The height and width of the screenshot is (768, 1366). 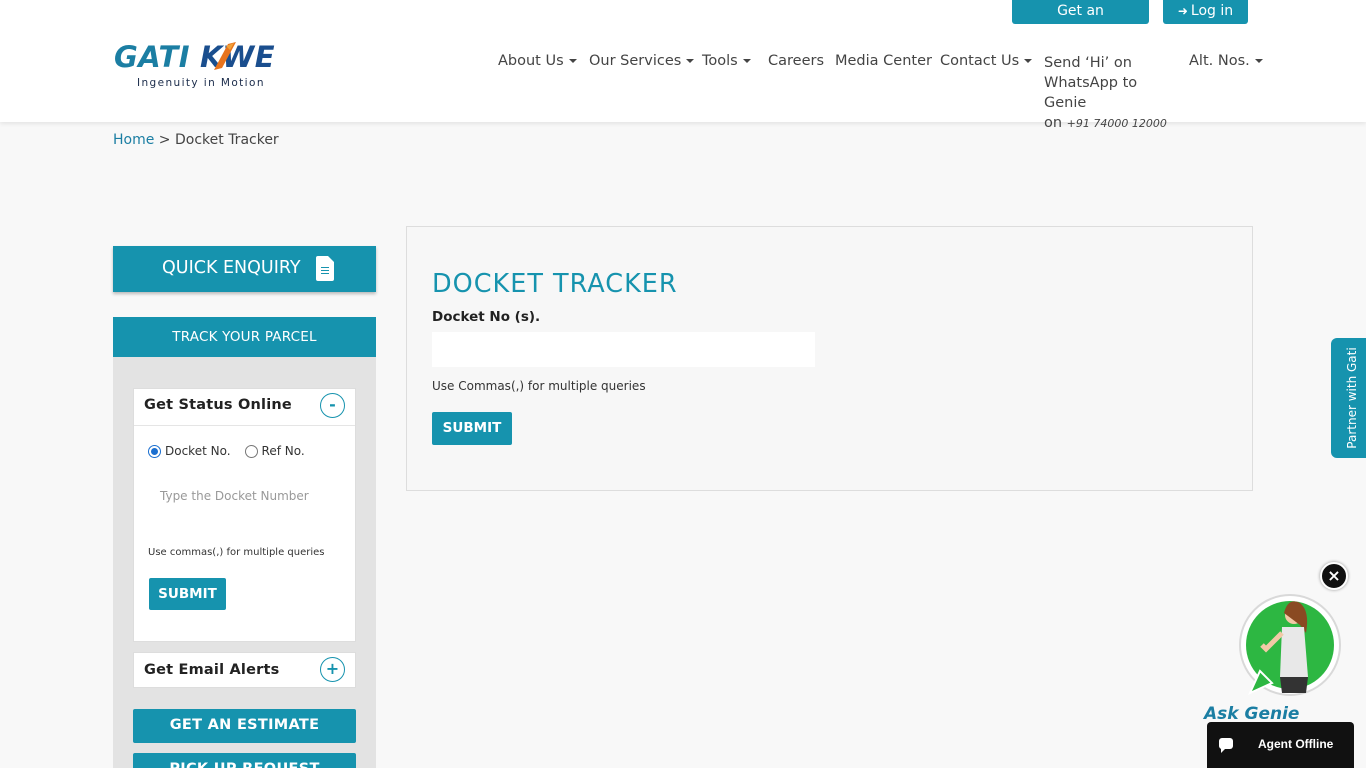 I want to click on nav-careers: Careers, so click(x=796, y=61).